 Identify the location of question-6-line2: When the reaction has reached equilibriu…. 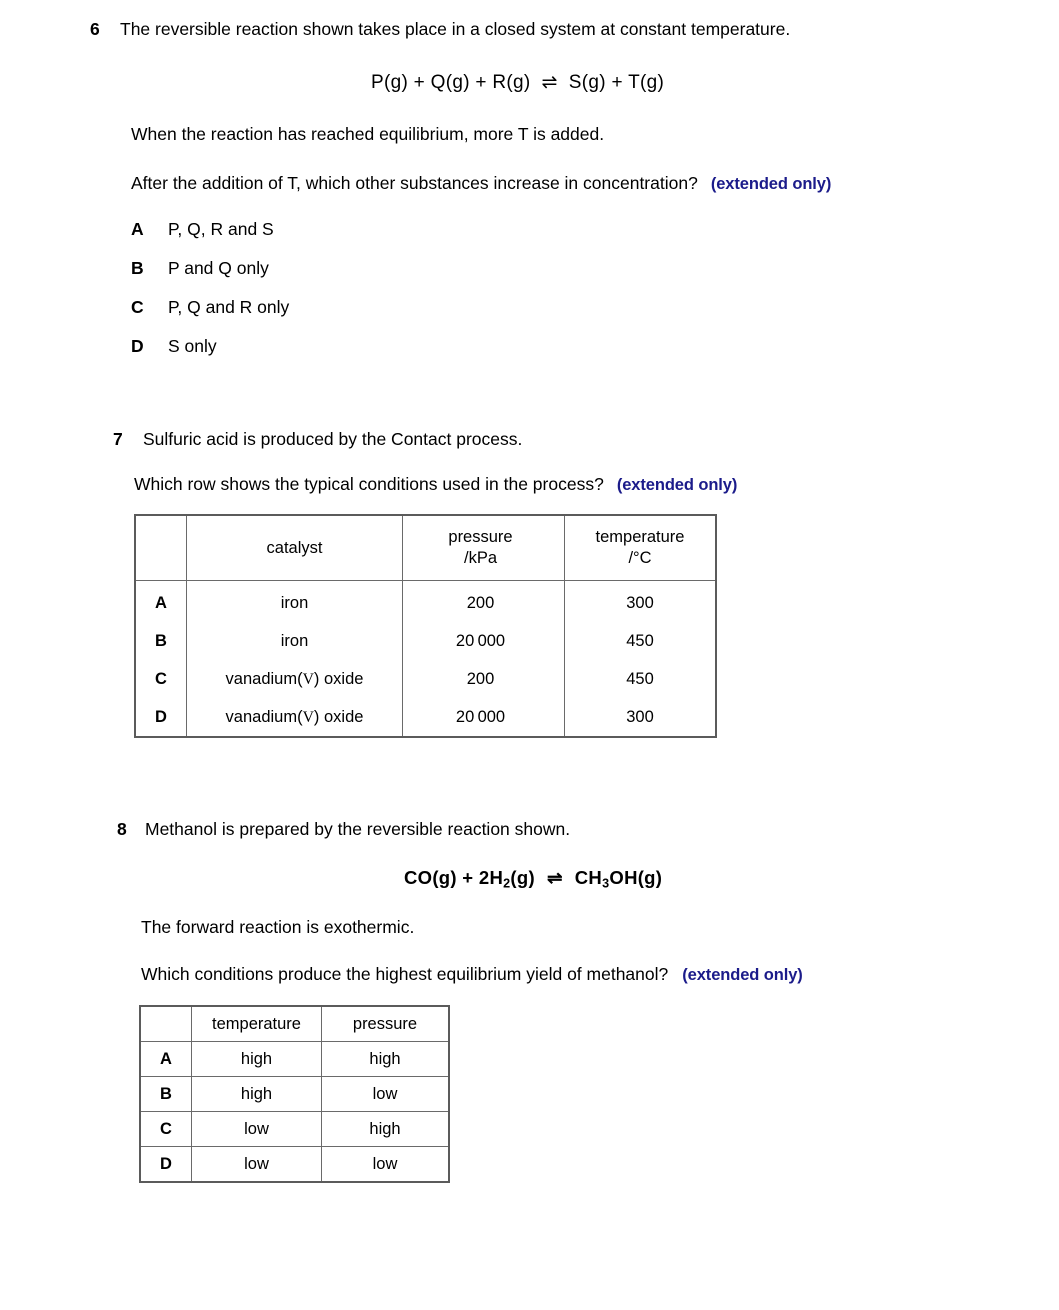
(368, 134).